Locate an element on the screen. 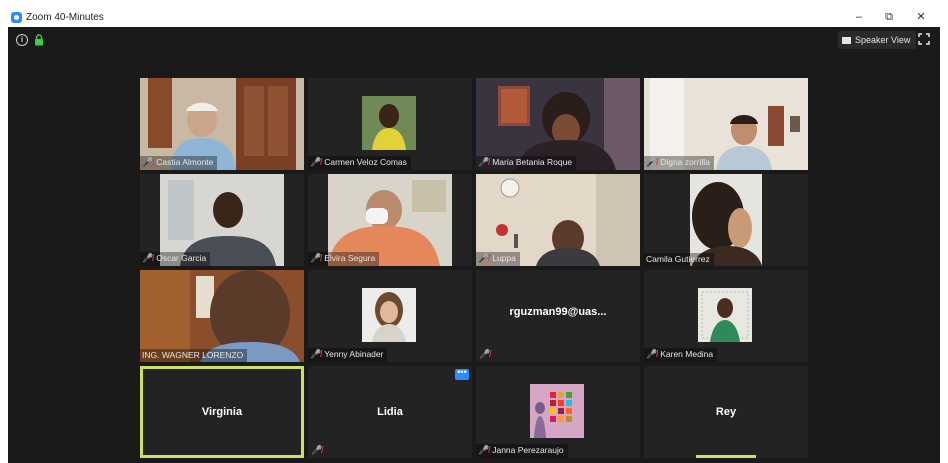 This screenshot has width=948, height=463. participant-tile-active-speaker: Virginia is located at coordinates (222, 412).